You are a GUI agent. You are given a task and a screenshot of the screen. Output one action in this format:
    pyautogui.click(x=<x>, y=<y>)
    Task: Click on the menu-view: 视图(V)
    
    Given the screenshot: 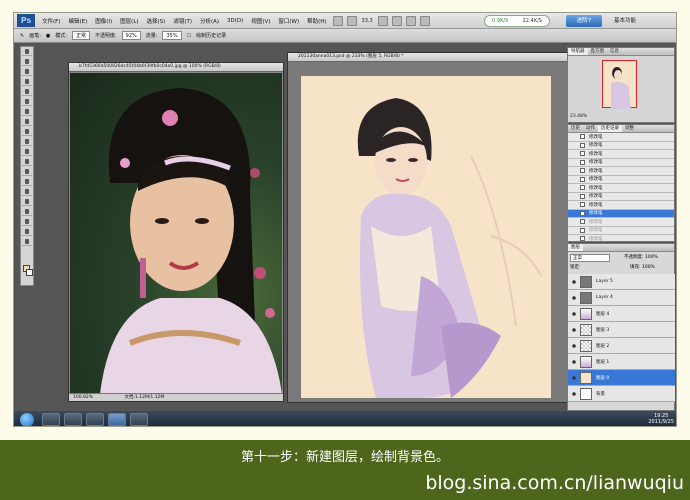 What is the action you would take?
    pyautogui.click(x=260, y=21)
    